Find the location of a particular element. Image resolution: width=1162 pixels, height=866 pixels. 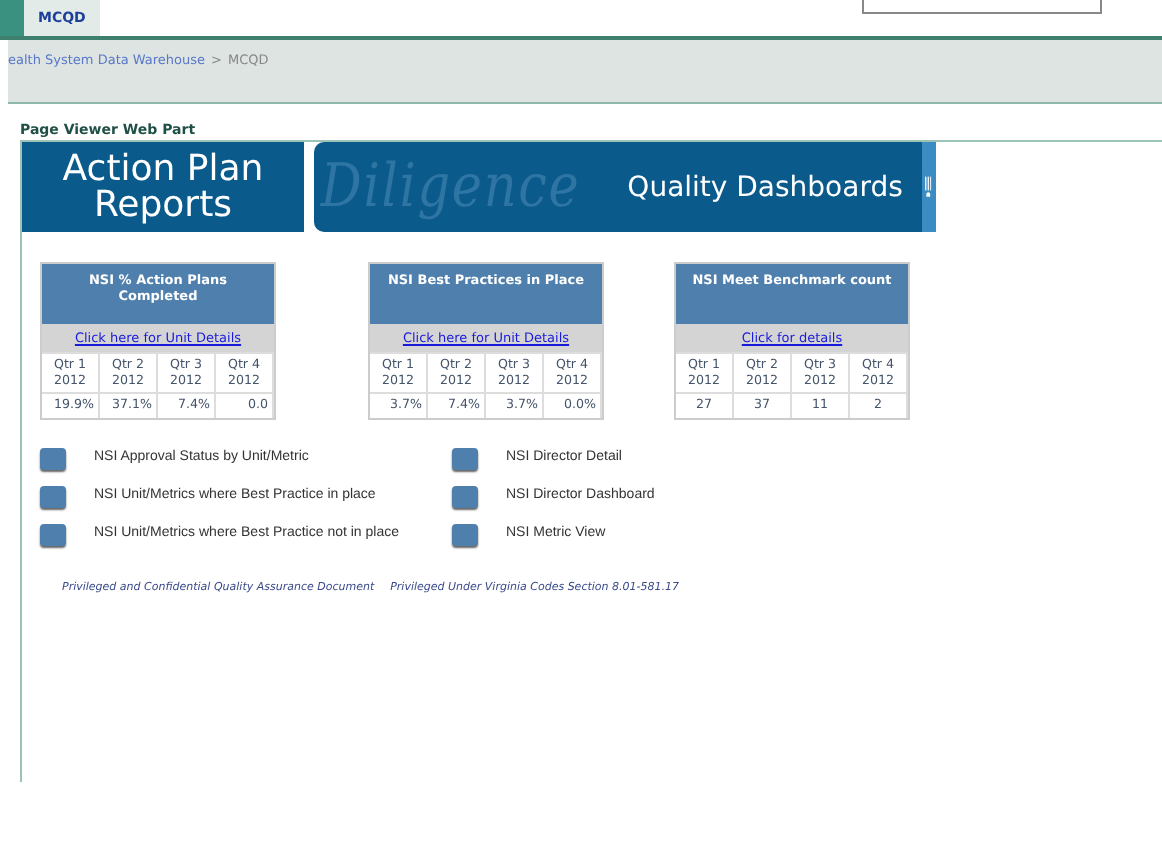

banner-title: Action Plan Reports is located at coordinates (163, 187).